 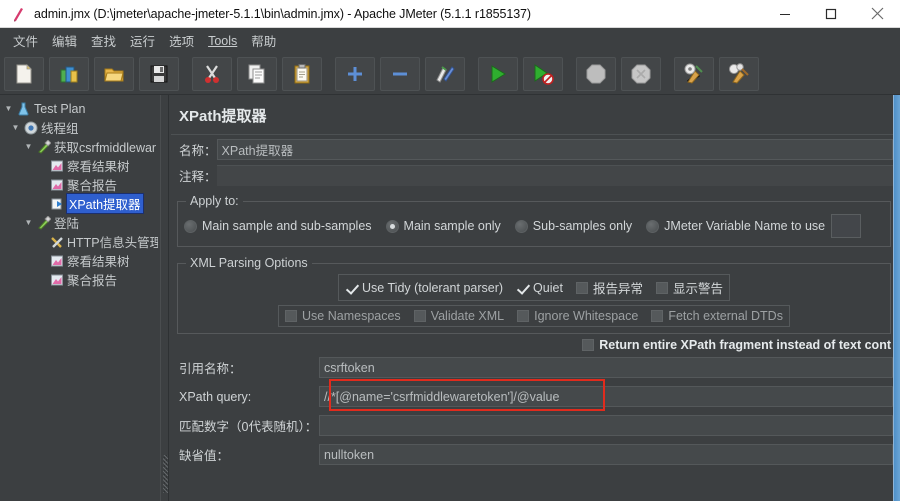 What do you see at coordinates (606, 454) in the screenshot?
I see `default-value-input: nulltoken` at bounding box center [606, 454].